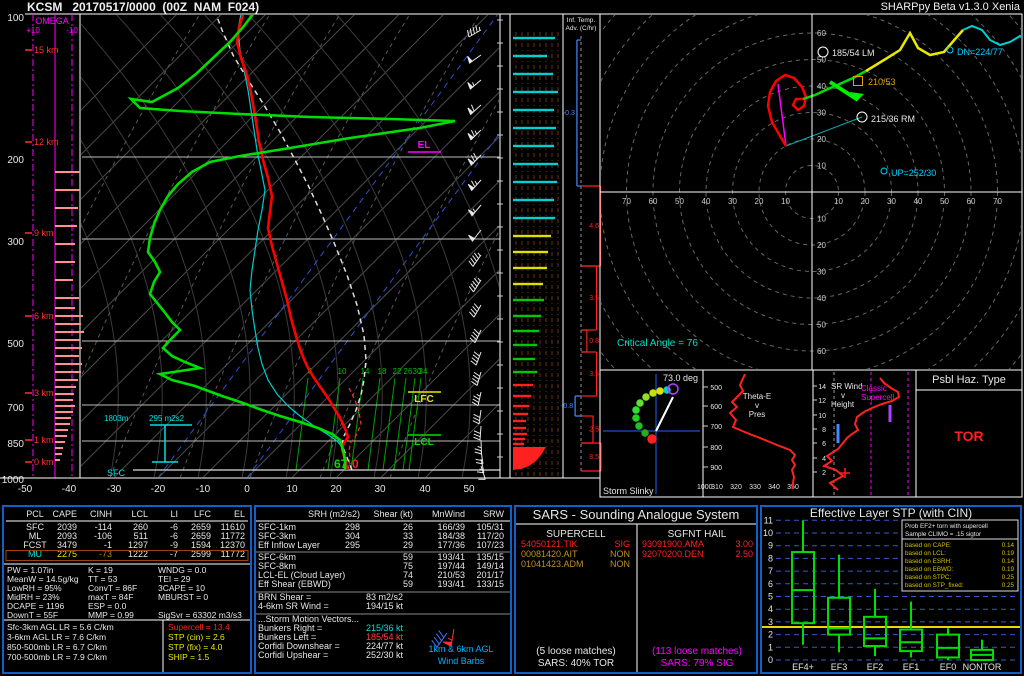 The width and height of the screenshot is (1024, 676). Describe the element at coordinates (803, 667) in the screenshot. I see `stp-category-label: EF4+` at that location.